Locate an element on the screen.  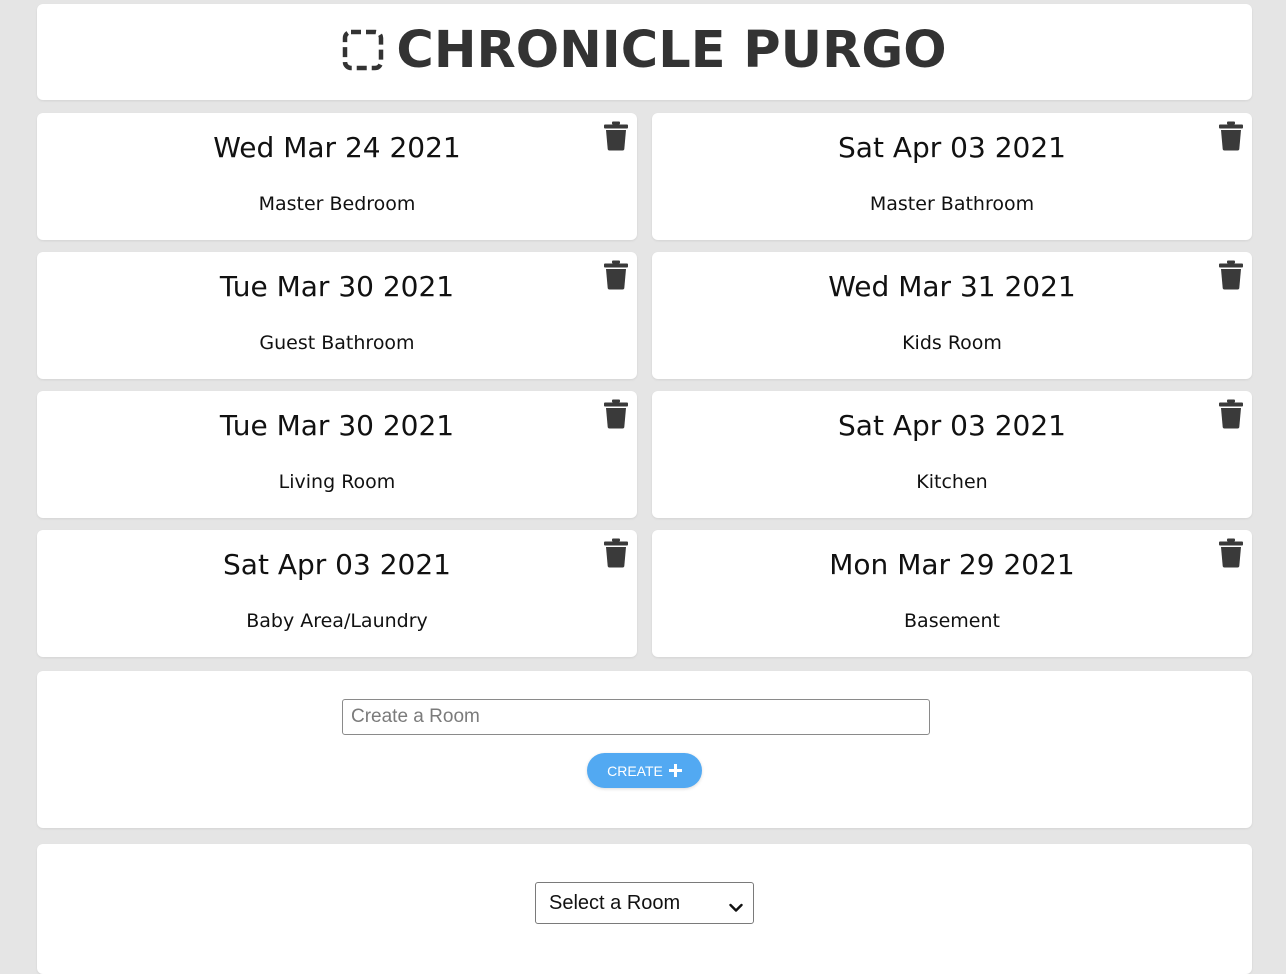
room-card: Mon Mar 29 2021 Basement is located at coordinates (952, 593).